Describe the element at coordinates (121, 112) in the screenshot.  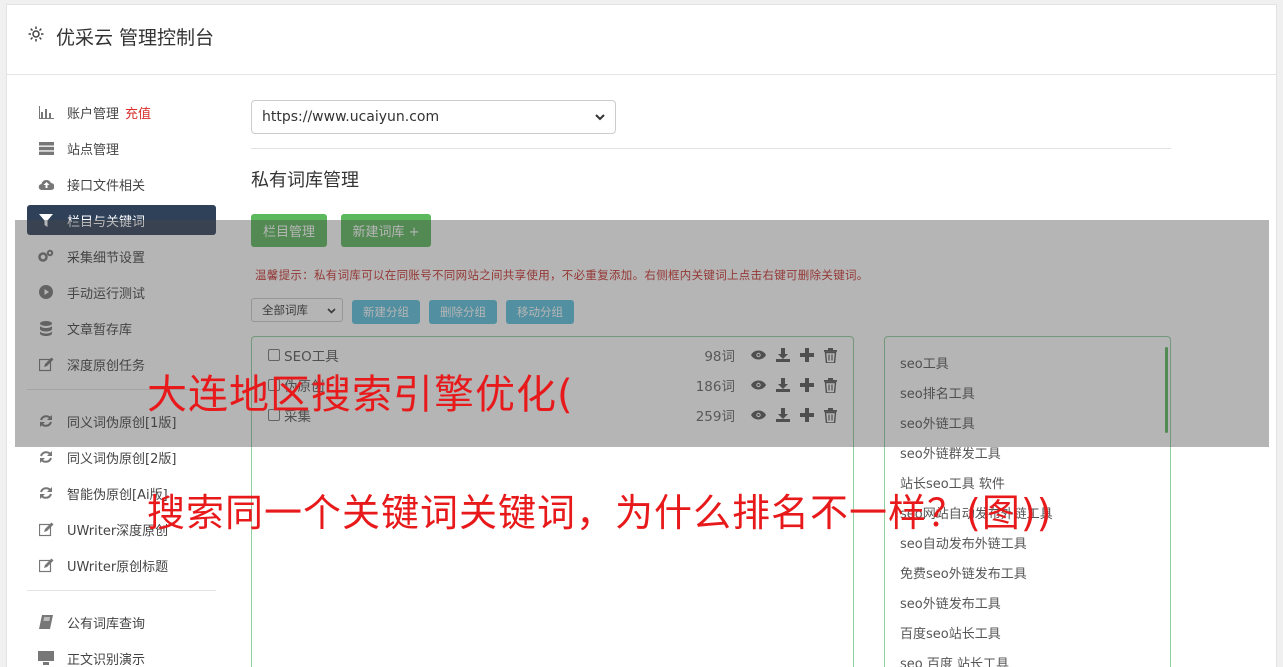
I see `sidebar-item-account: 账户管理 充值` at that location.